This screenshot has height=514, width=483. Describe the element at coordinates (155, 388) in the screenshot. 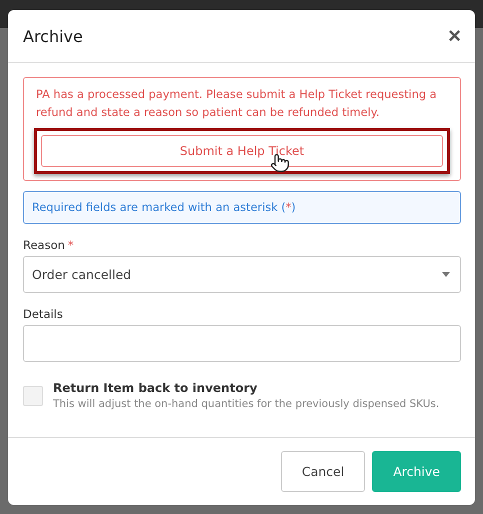

I see `checkbox-label: Return Item back to inventory` at that location.